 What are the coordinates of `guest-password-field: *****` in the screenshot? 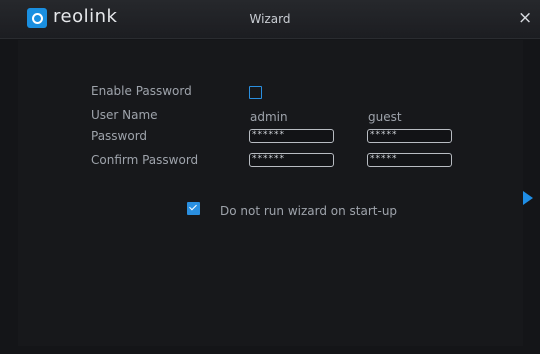 It's located at (409, 136).